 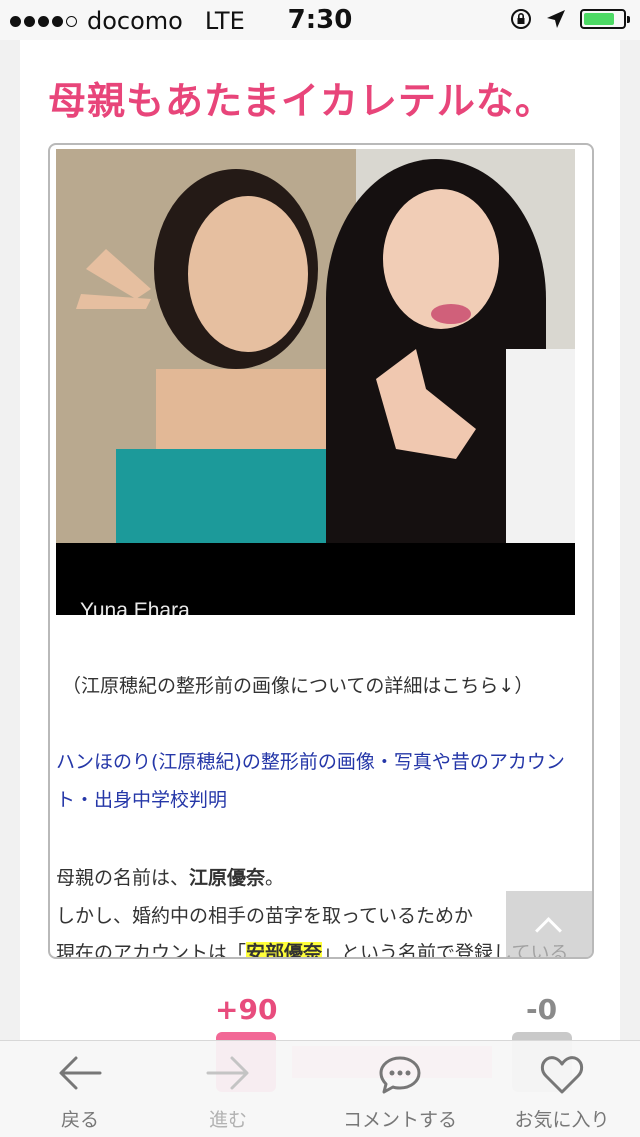 What do you see at coordinates (399, 1120) in the screenshot?
I see `comment-label: コメントする` at bounding box center [399, 1120].